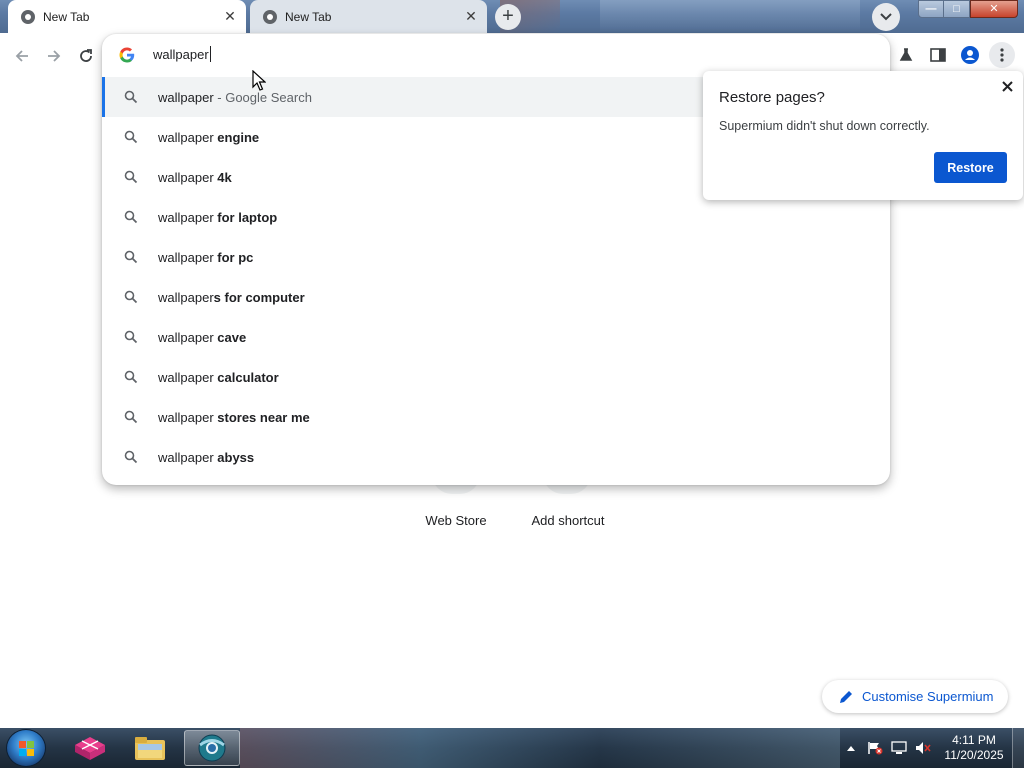 This screenshot has width=1024, height=768. What do you see at coordinates (772, 97) in the screenshot?
I see `dialog-title: Restore pages?` at bounding box center [772, 97].